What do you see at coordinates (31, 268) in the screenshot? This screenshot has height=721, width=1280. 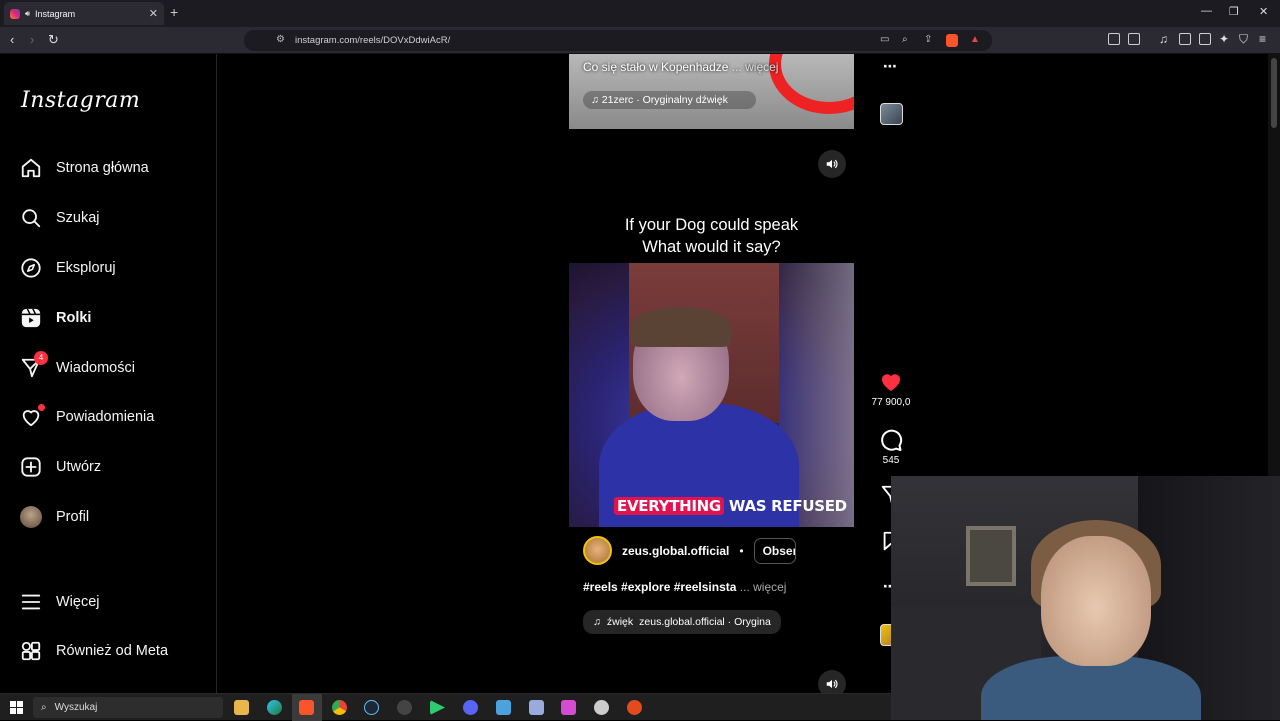 I see `compass-icon` at bounding box center [31, 268].